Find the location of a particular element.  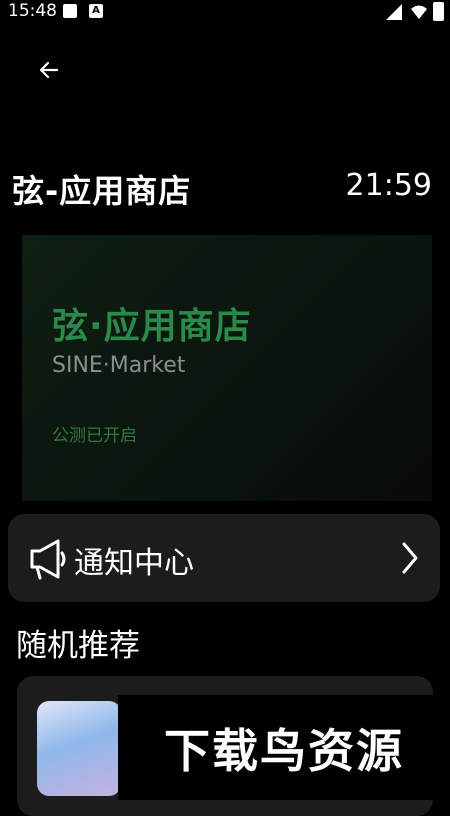

banner-subtitle: SINE·Market is located at coordinates (119, 365).